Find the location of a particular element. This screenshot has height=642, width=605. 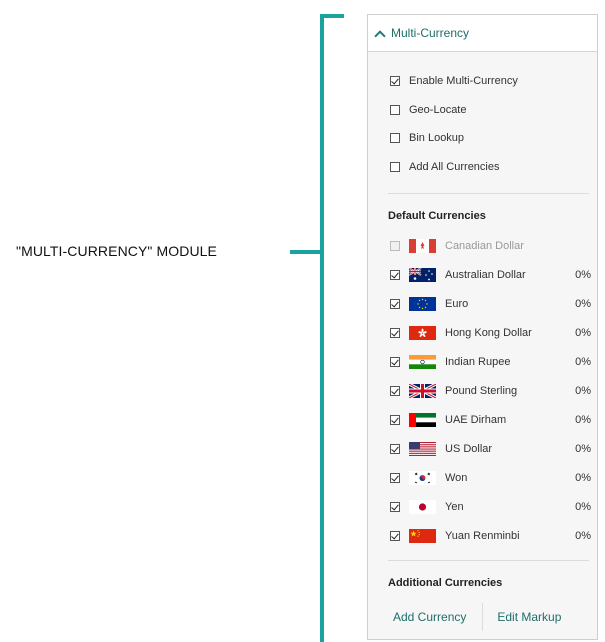

option-geo-locate: Geo-Locate is located at coordinates (428, 110).